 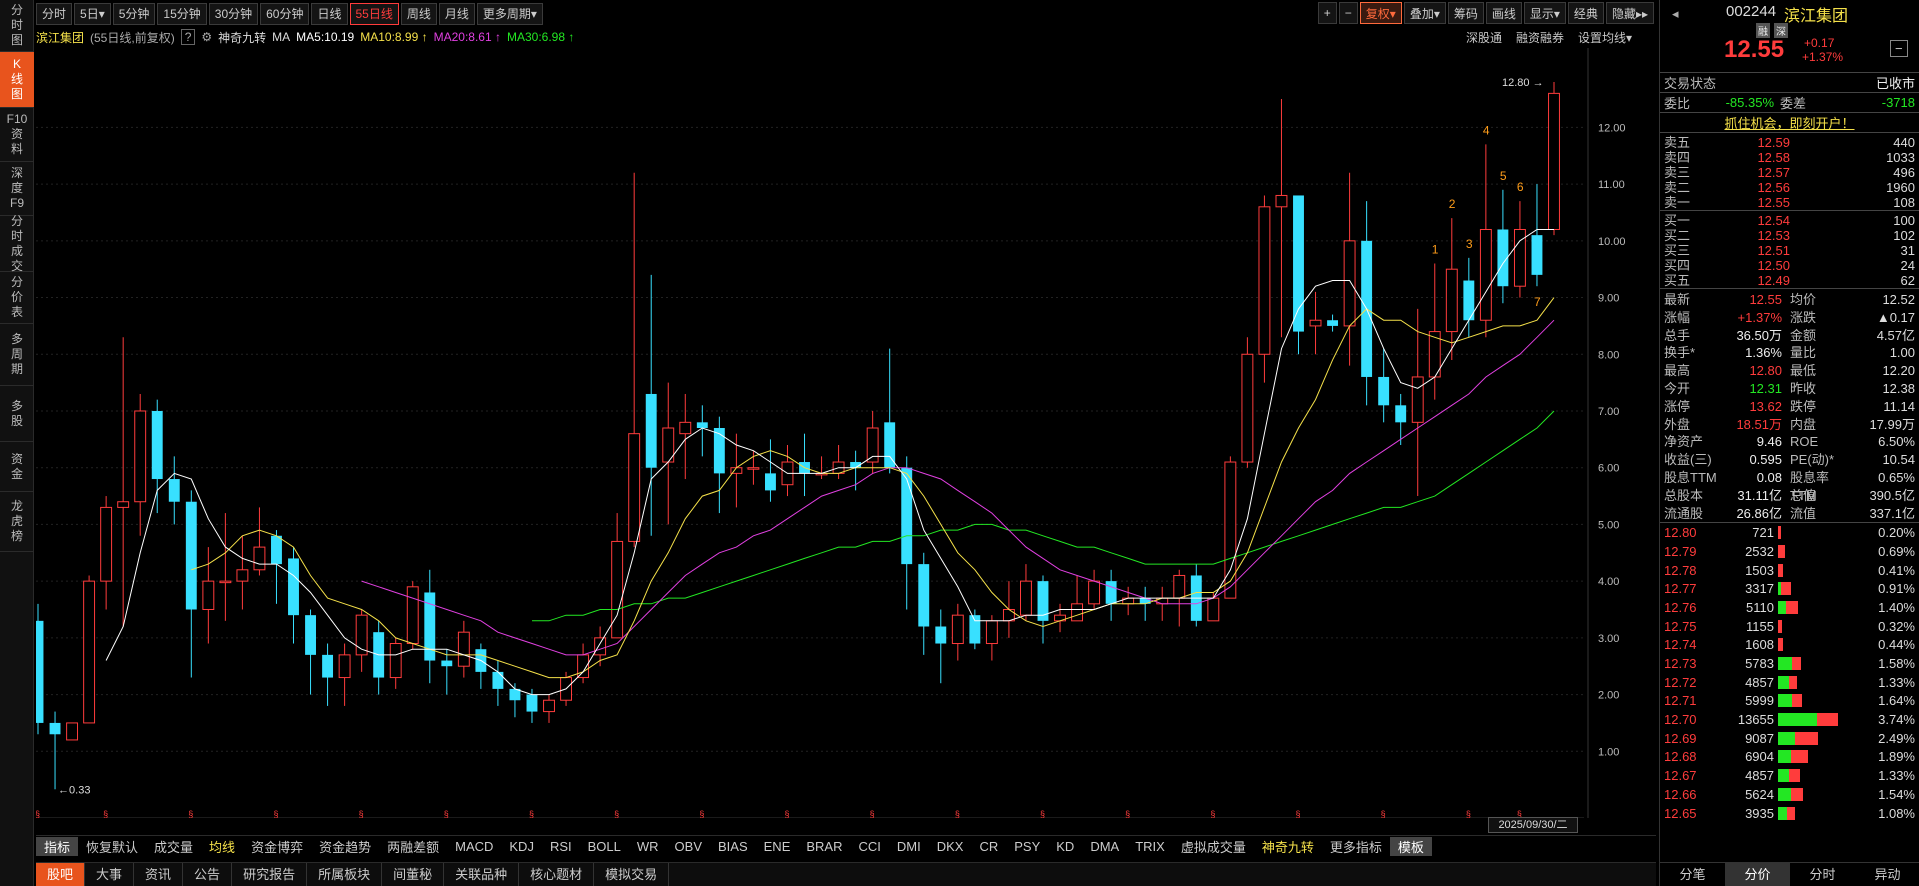 I want to click on bottom-nav-2: 资讯, so click(x=159, y=874).